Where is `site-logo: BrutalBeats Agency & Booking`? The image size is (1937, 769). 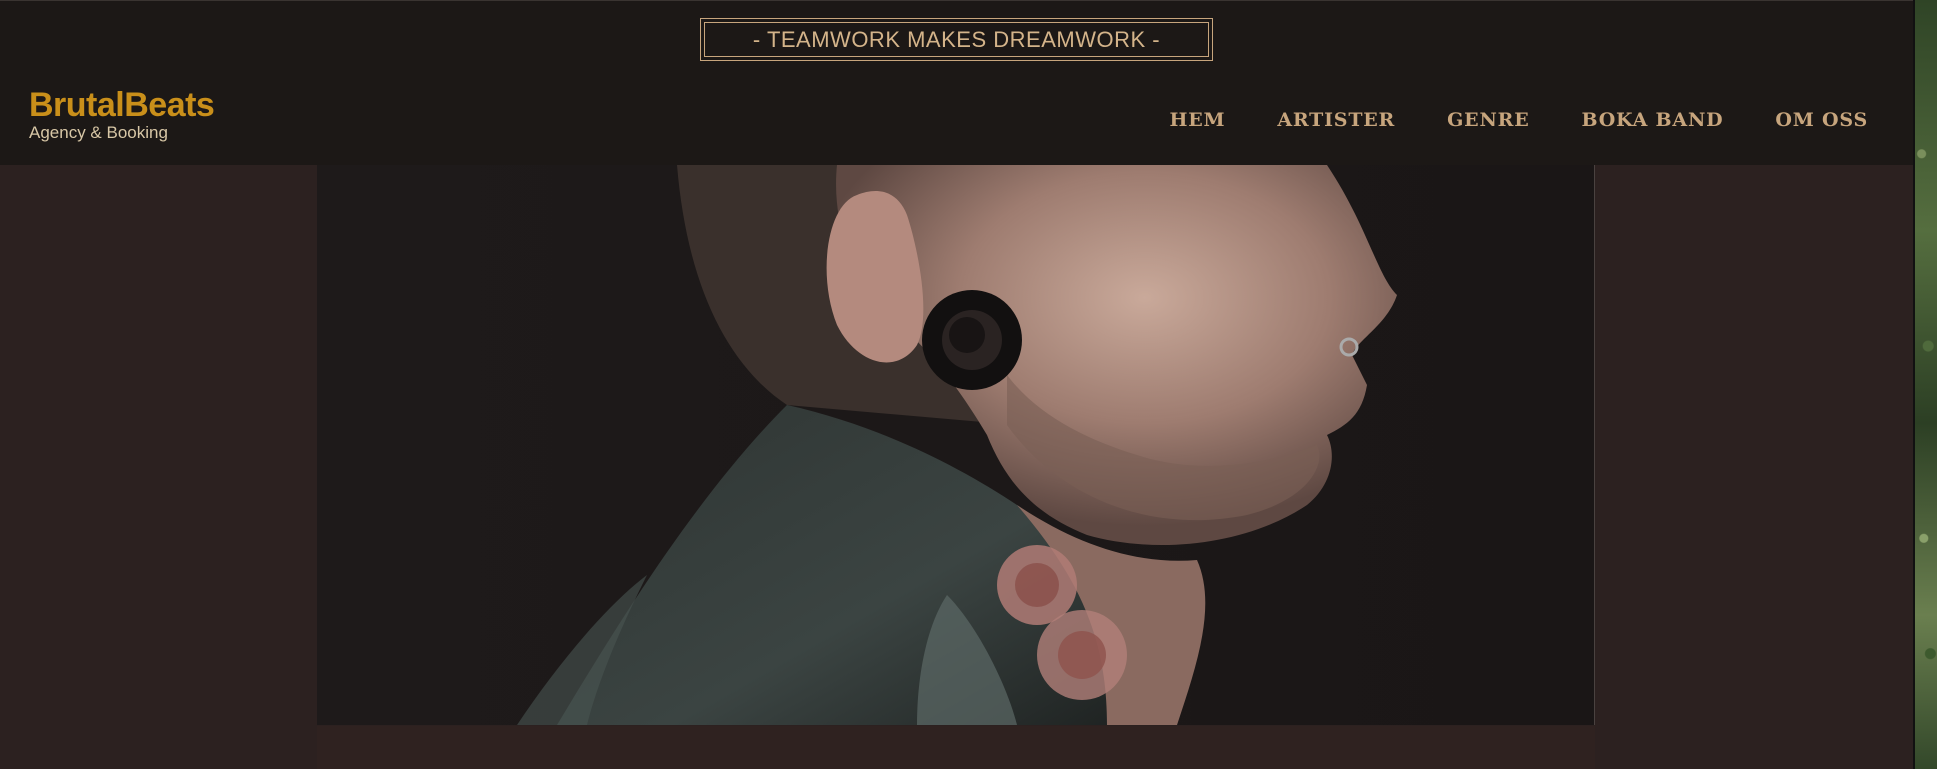 site-logo: BrutalBeats Agency & Booking is located at coordinates (122, 115).